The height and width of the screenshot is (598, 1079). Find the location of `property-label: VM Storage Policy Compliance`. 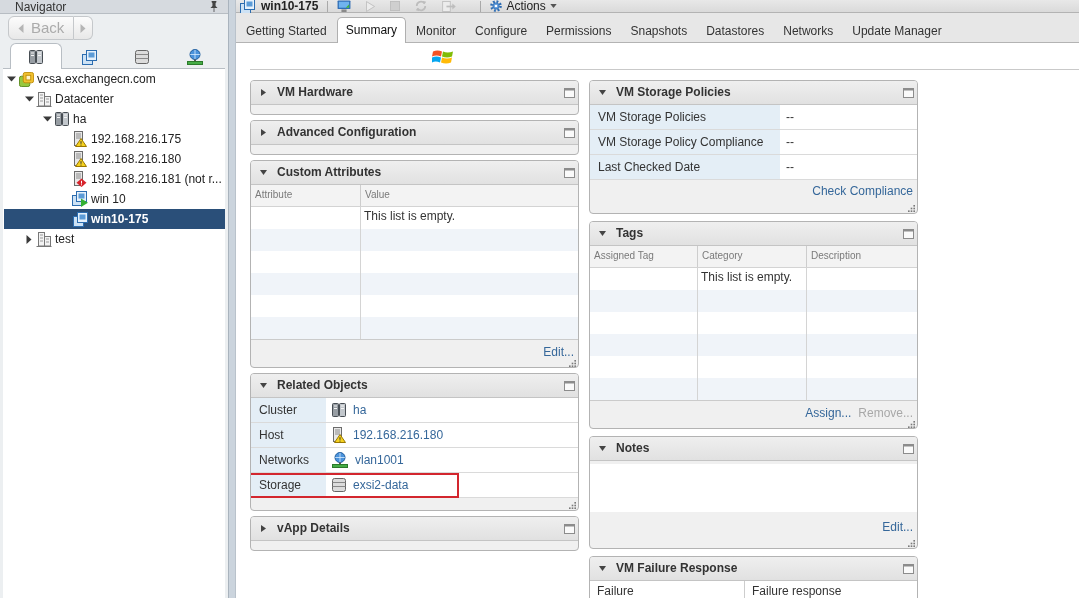

property-label: VM Storage Policy Compliance is located at coordinates (685, 142).